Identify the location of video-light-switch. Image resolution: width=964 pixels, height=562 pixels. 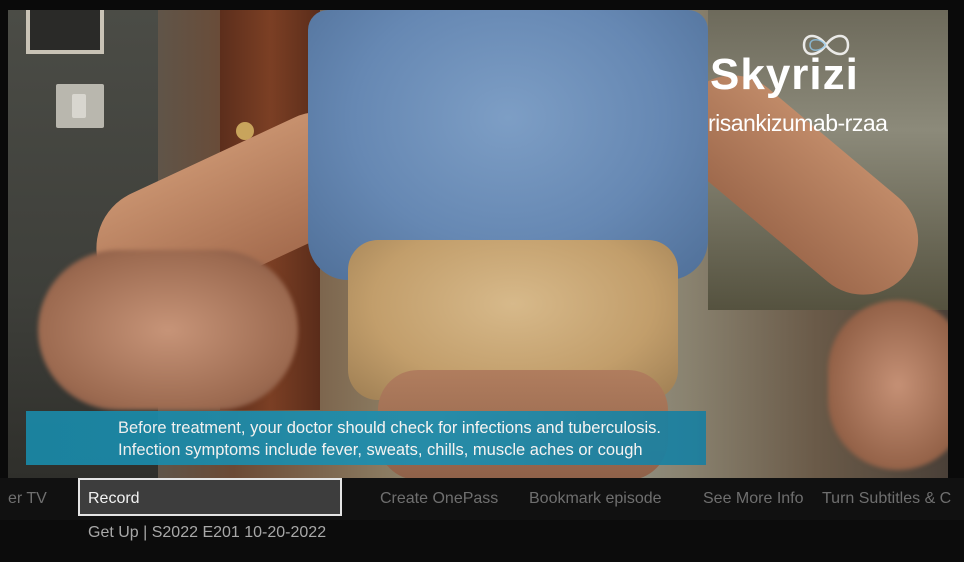
(80, 106).